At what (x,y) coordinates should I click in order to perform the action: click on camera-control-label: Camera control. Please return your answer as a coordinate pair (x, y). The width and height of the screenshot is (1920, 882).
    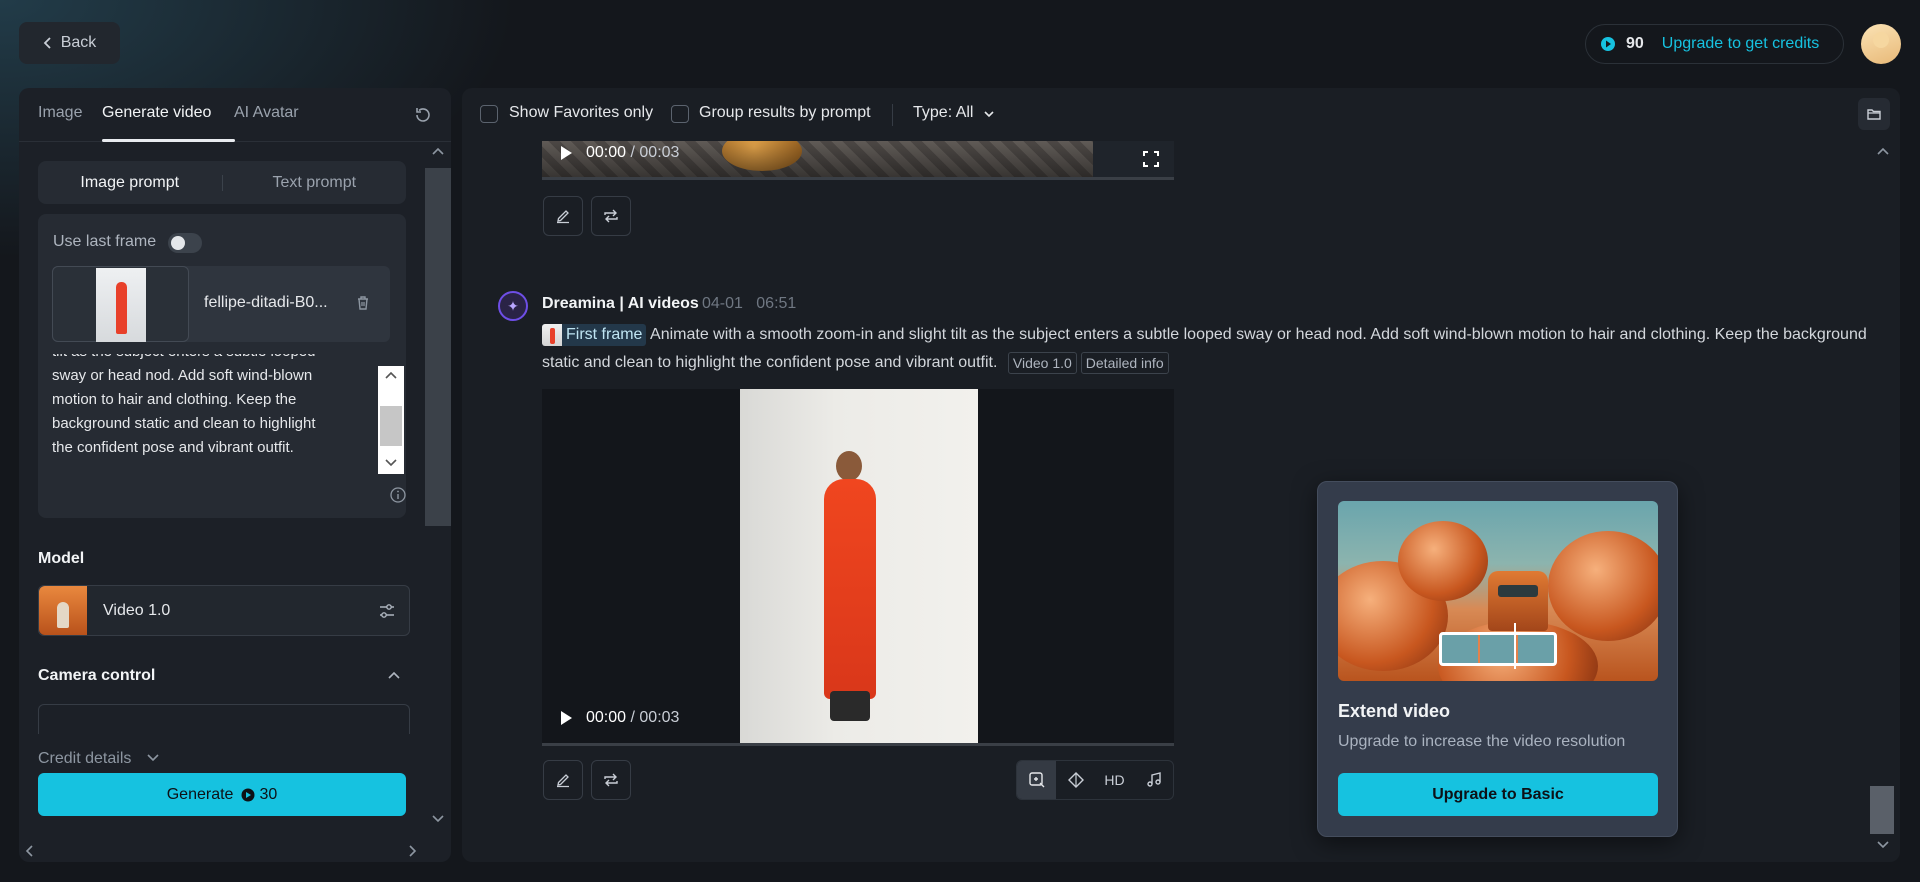
    Looking at the image, I should click on (96, 676).